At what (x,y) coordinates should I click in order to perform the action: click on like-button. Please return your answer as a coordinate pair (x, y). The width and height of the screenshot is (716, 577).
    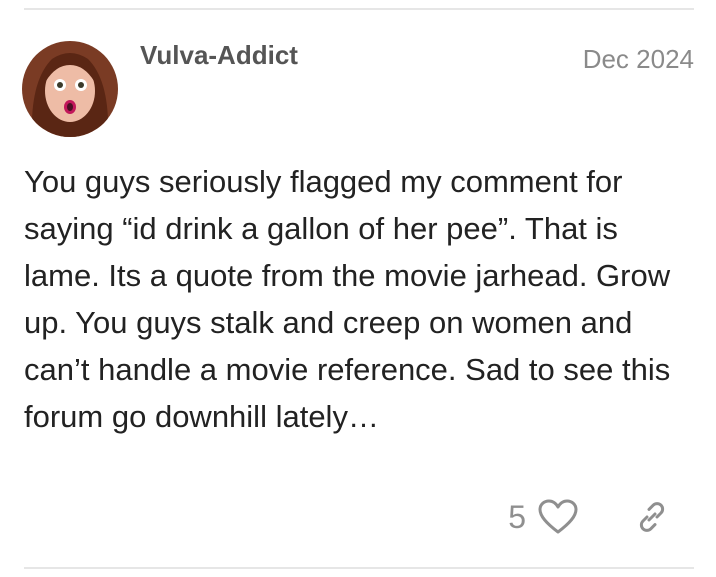
    Looking at the image, I should click on (558, 517).